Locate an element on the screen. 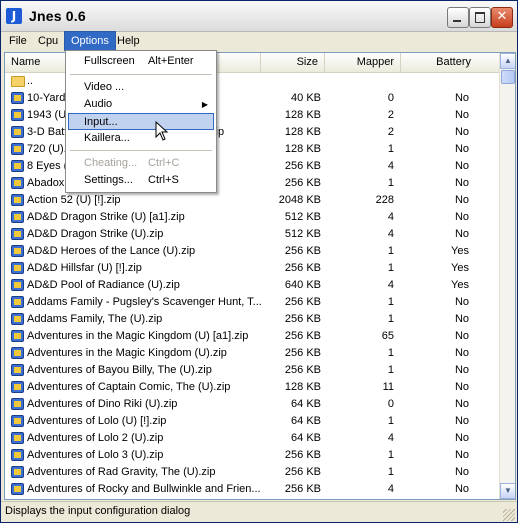  table-row: AD&D Dragon Strike (U).zip 512 KB 4 No is located at coordinates (252, 234).